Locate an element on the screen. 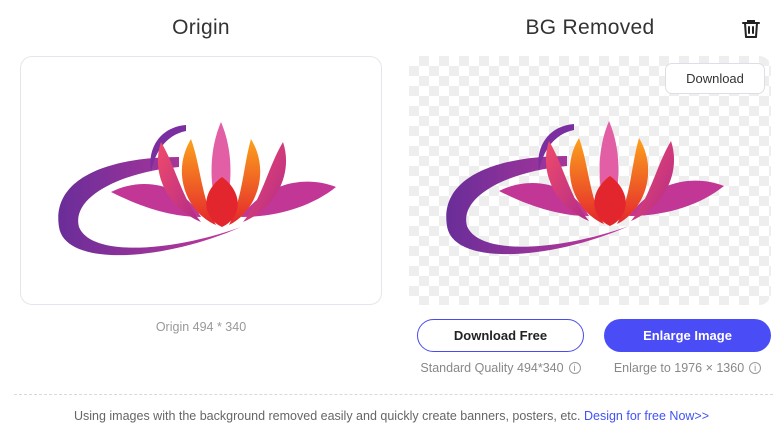 The width and height of the screenshot is (783, 434). standard-quality-info: Standard Quality 494*340 i is located at coordinates (500, 368).